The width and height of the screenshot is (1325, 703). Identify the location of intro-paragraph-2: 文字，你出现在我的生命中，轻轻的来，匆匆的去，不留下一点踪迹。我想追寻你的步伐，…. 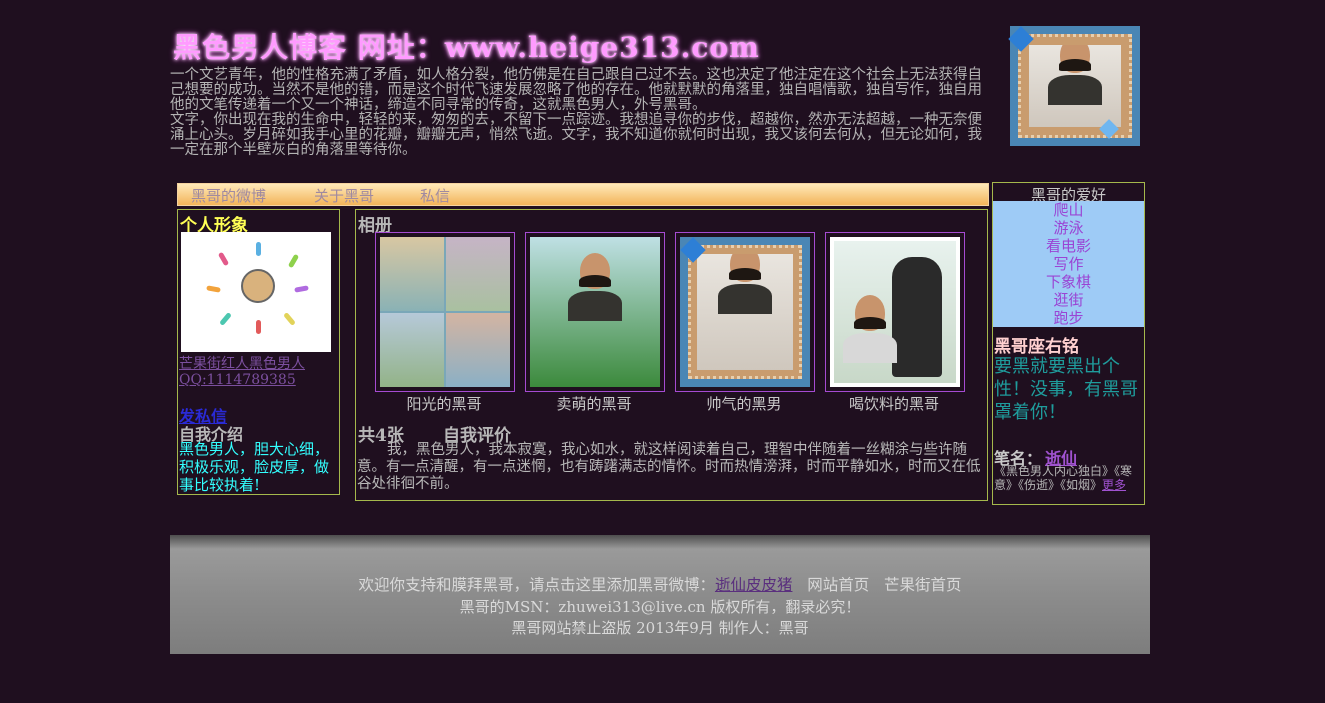
(576, 135).